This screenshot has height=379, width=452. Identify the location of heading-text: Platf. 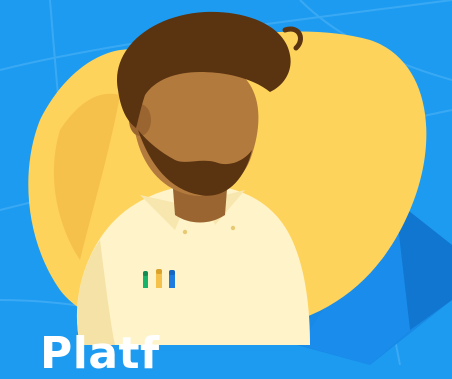
(100, 353).